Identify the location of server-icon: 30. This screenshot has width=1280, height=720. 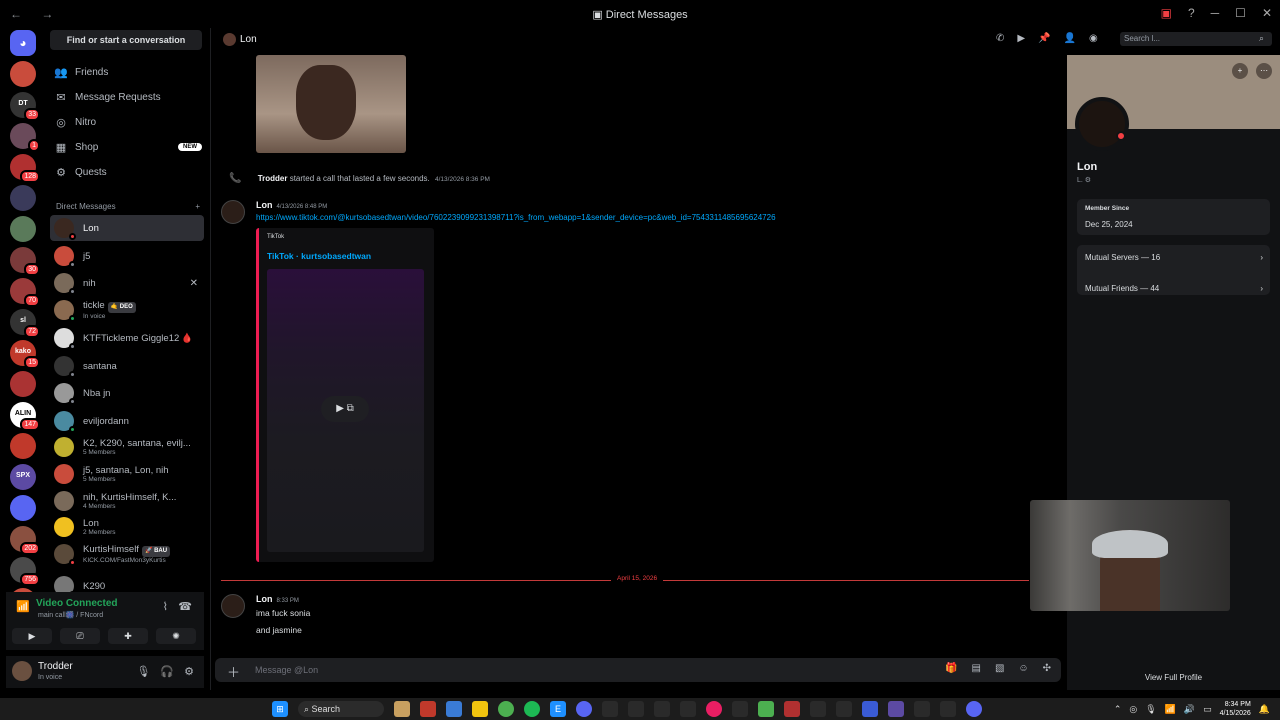
(25, 261).